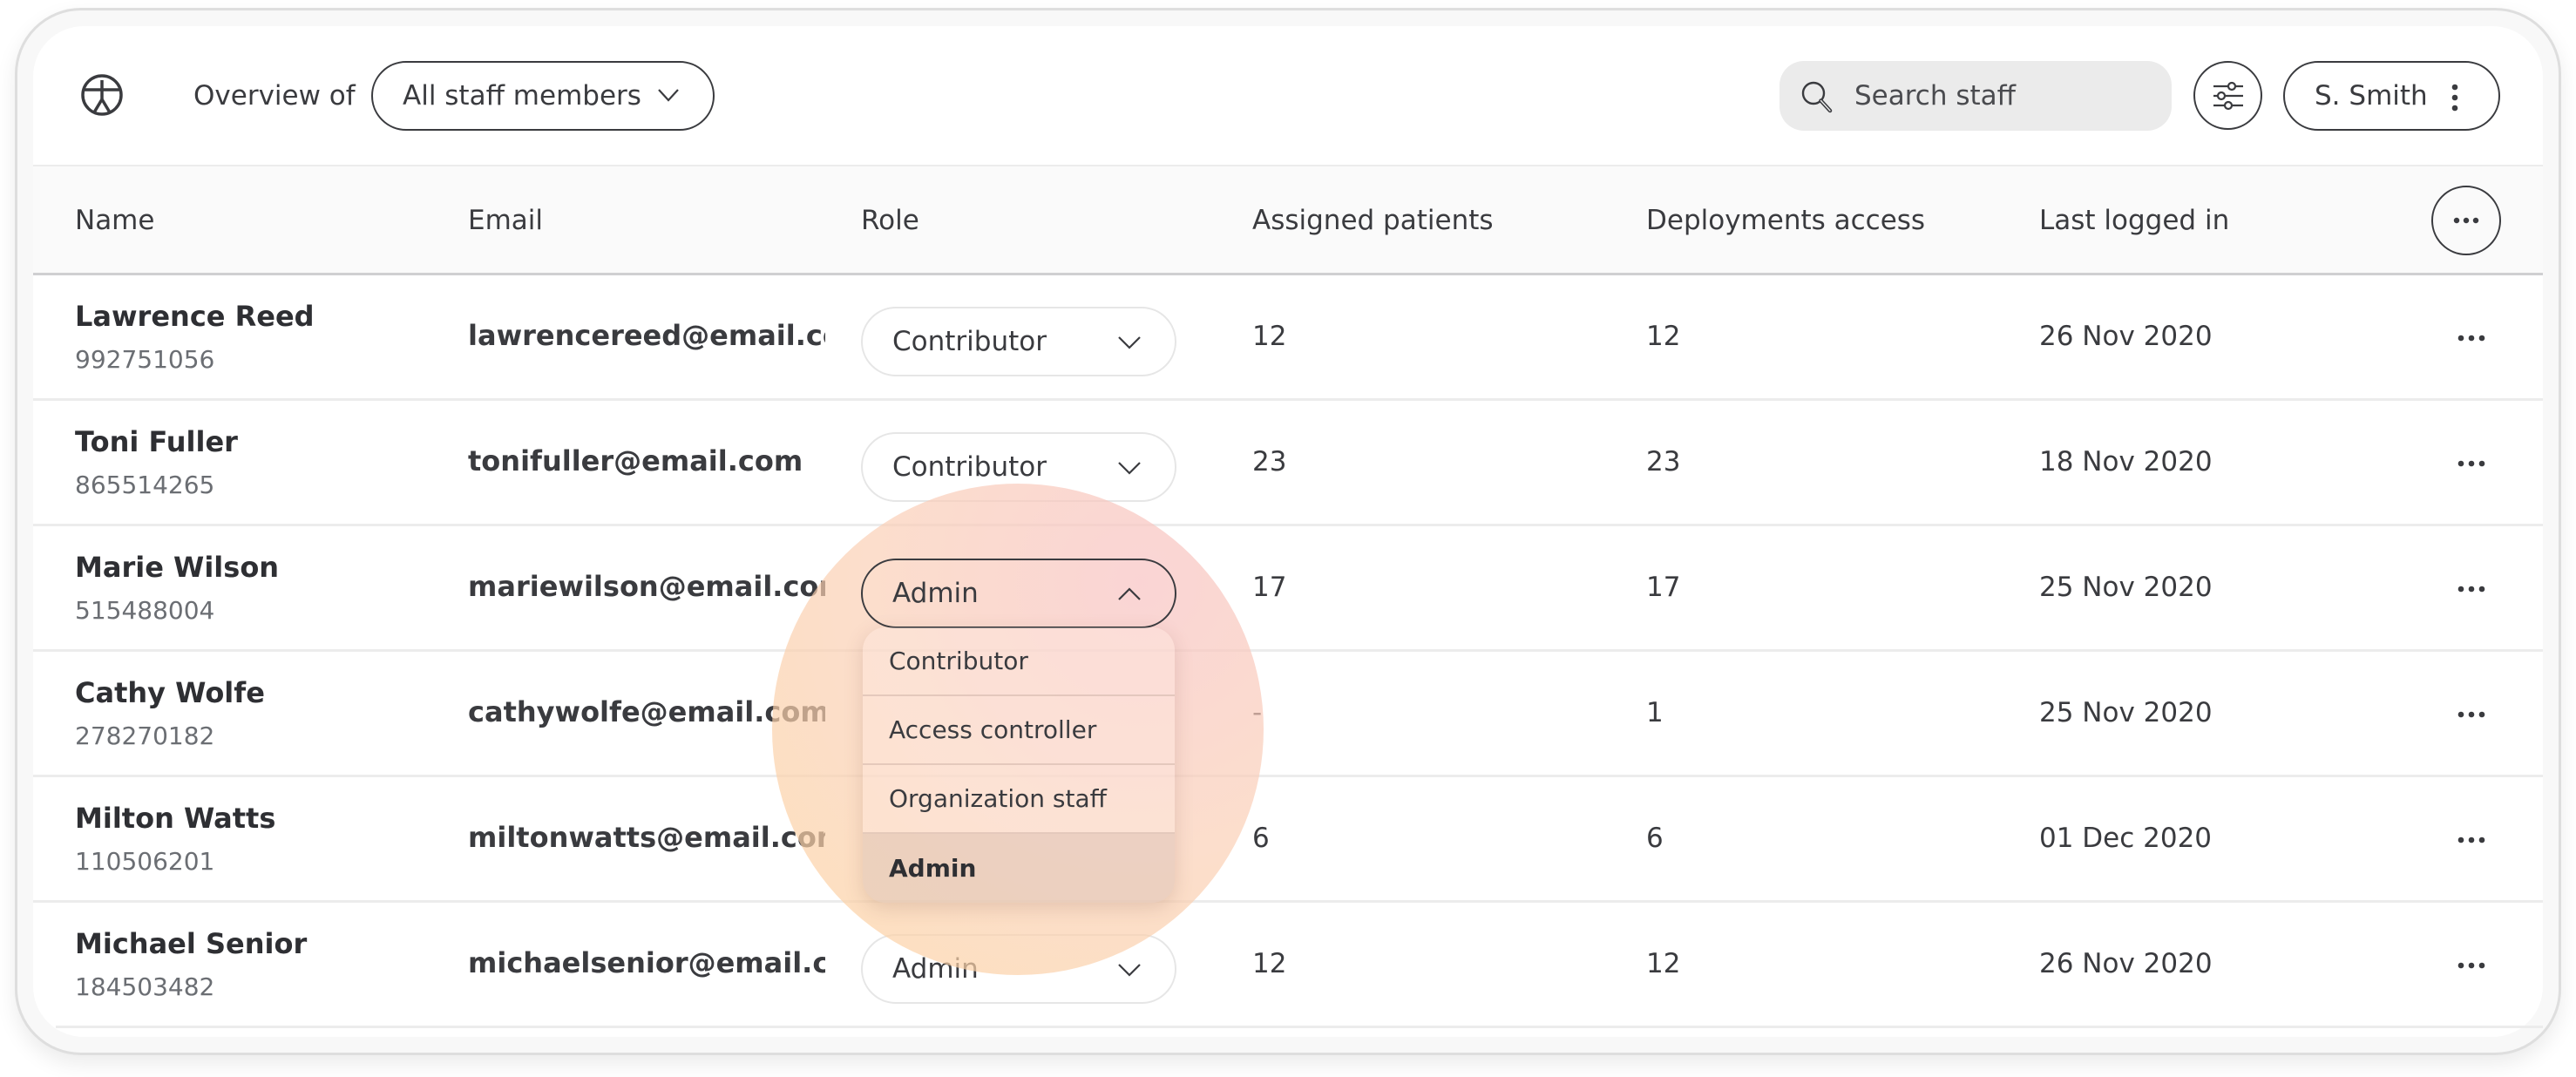 Image resolution: width=2576 pixels, height=1077 pixels. I want to click on kebab-vertical-icon, so click(2455, 98).